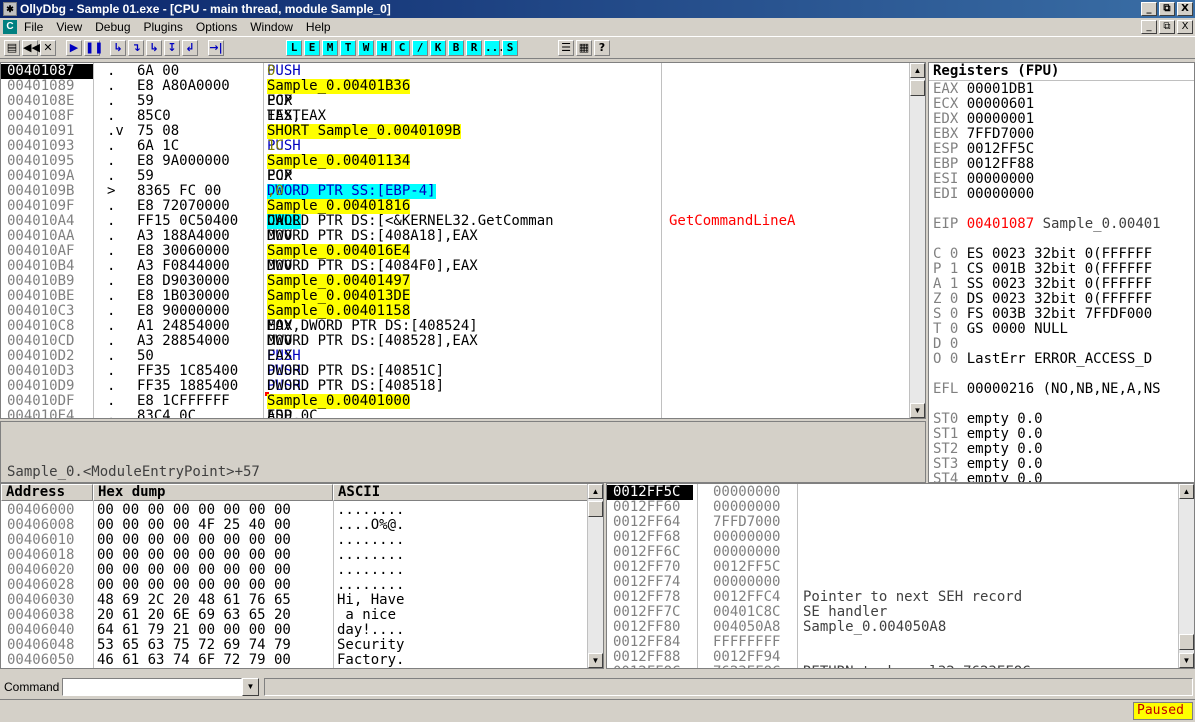  Describe the element at coordinates (366, 48) in the screenshot. I see `window-button-4: W` at that location.